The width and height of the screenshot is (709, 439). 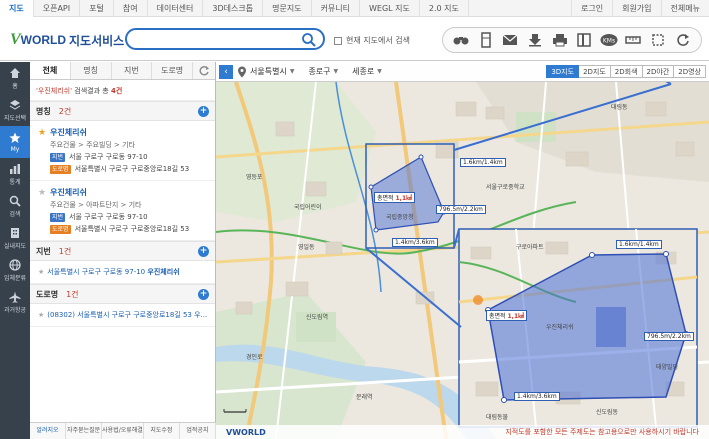 What do you see at coordinates (57, 8) in the screenshot?
I see `nav-openapi: 오픈API` at bounding box center [57, 8].